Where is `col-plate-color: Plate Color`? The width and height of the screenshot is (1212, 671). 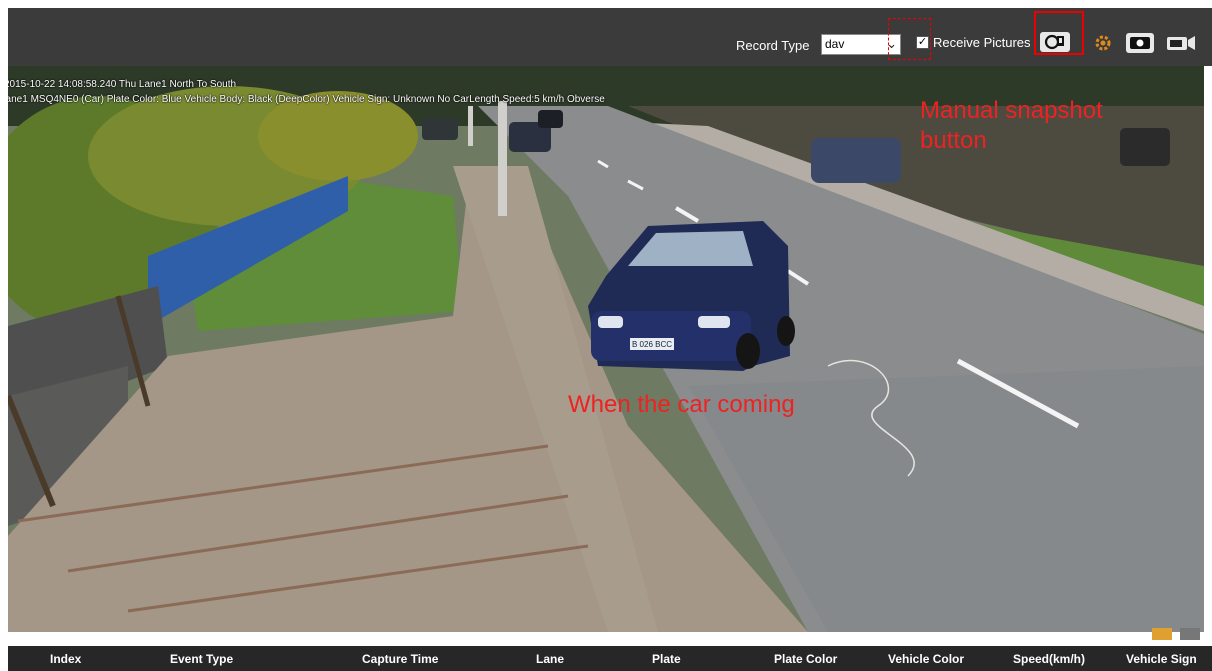
col-plate-color: Plate Color is located at coordinates (805, 659).